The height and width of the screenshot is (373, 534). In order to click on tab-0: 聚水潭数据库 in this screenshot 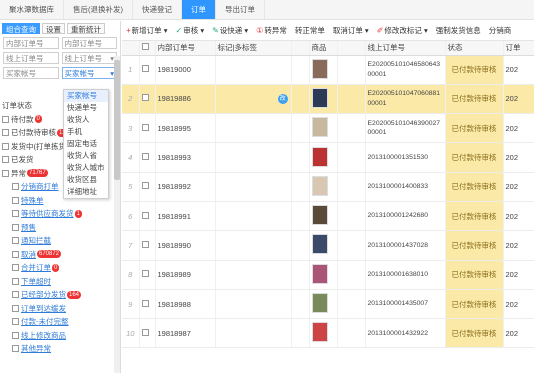, I will do `click(32, 9)`.